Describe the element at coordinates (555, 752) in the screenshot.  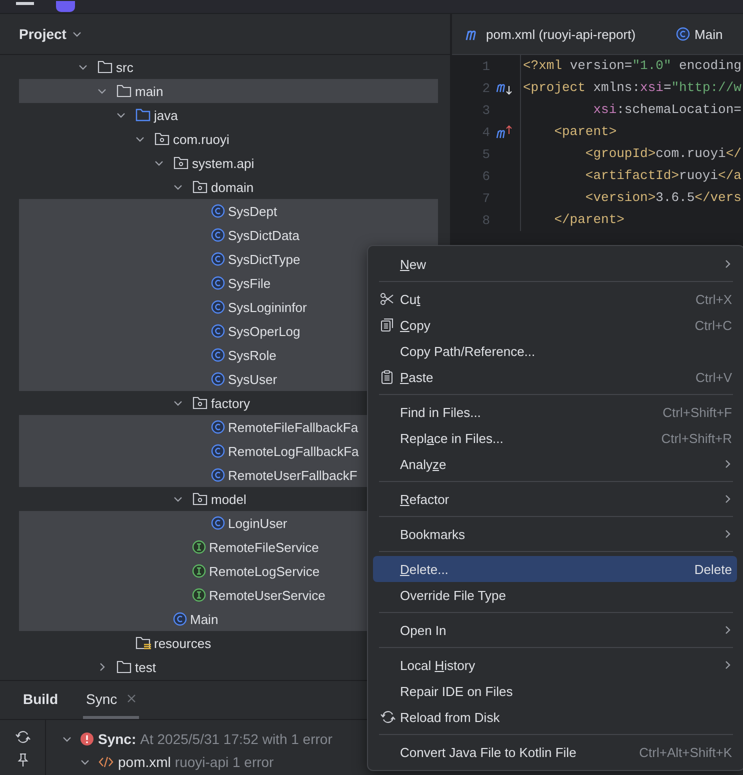
I see `menu-item: Convert Java File to Kotlin File Ctrl+Alt+Shift+K` at that location.